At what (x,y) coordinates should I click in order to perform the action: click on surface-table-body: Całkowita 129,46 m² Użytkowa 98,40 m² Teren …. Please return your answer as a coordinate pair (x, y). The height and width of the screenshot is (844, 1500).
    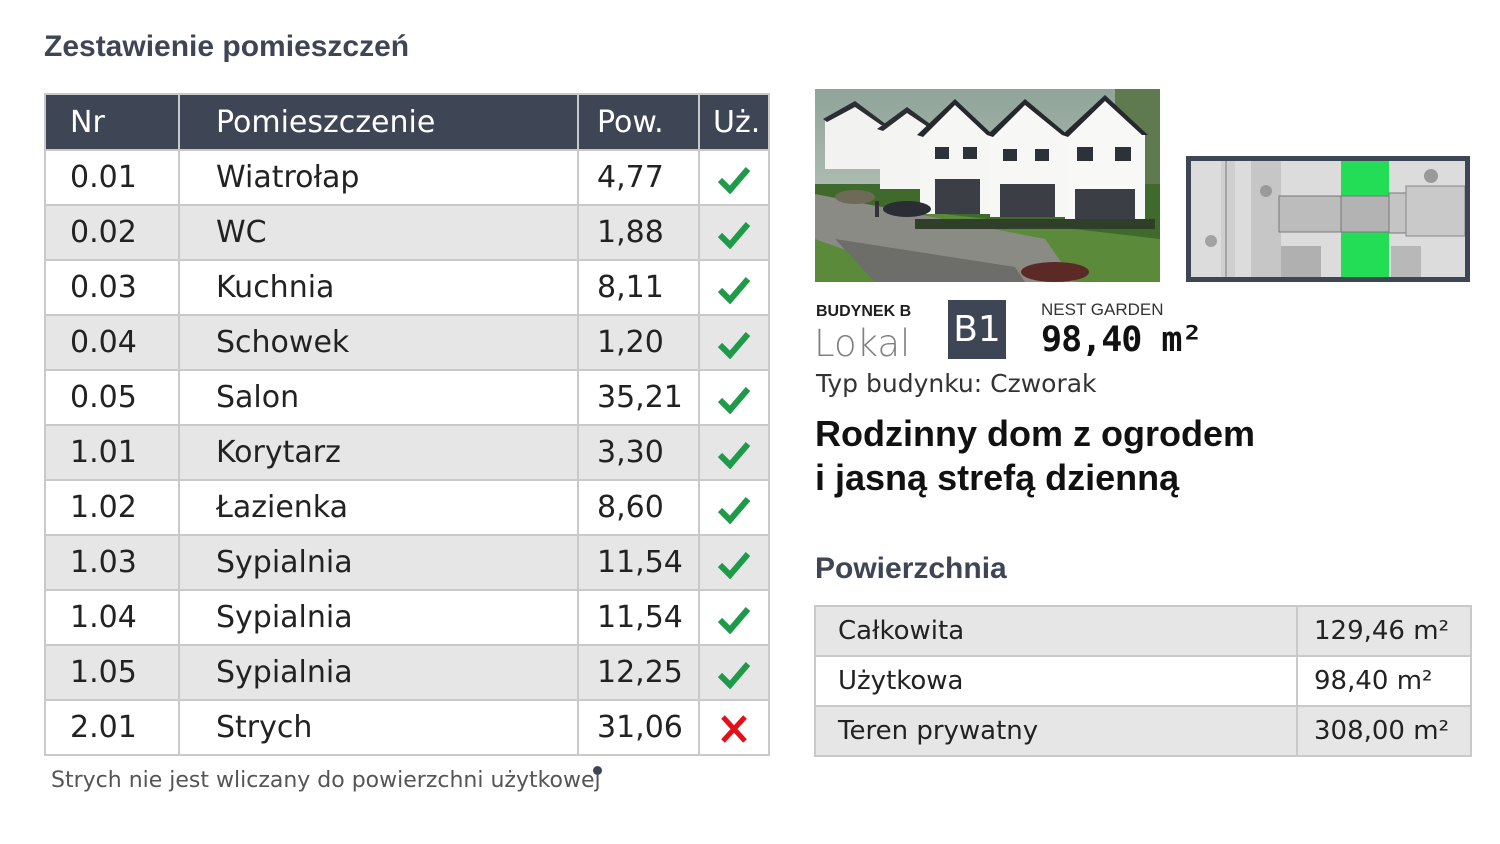
    Looking at the image, I should click on (1143, 681).